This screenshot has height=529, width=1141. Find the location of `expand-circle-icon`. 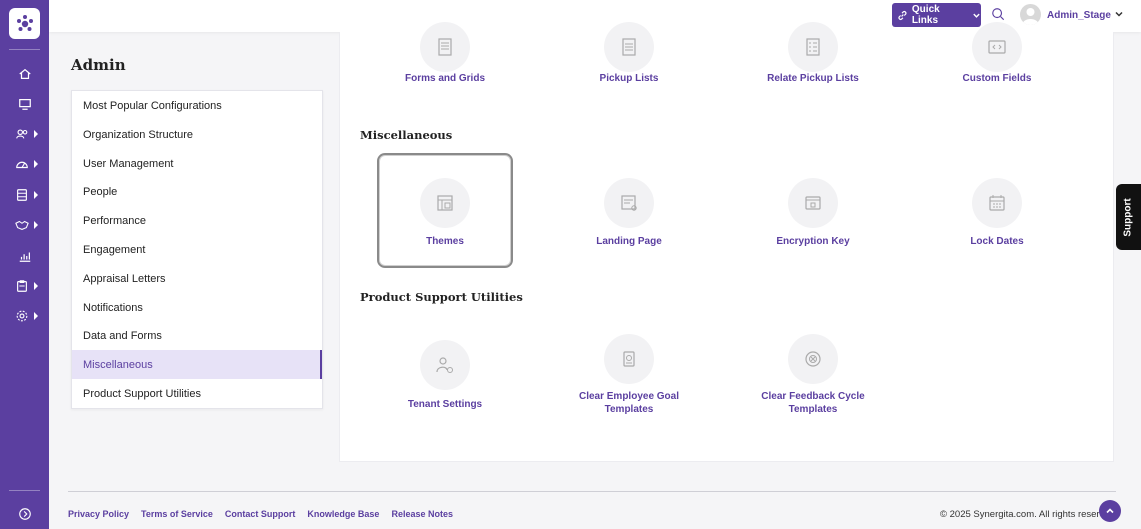

expand-circle-icon is located at coordinates (24, 514).